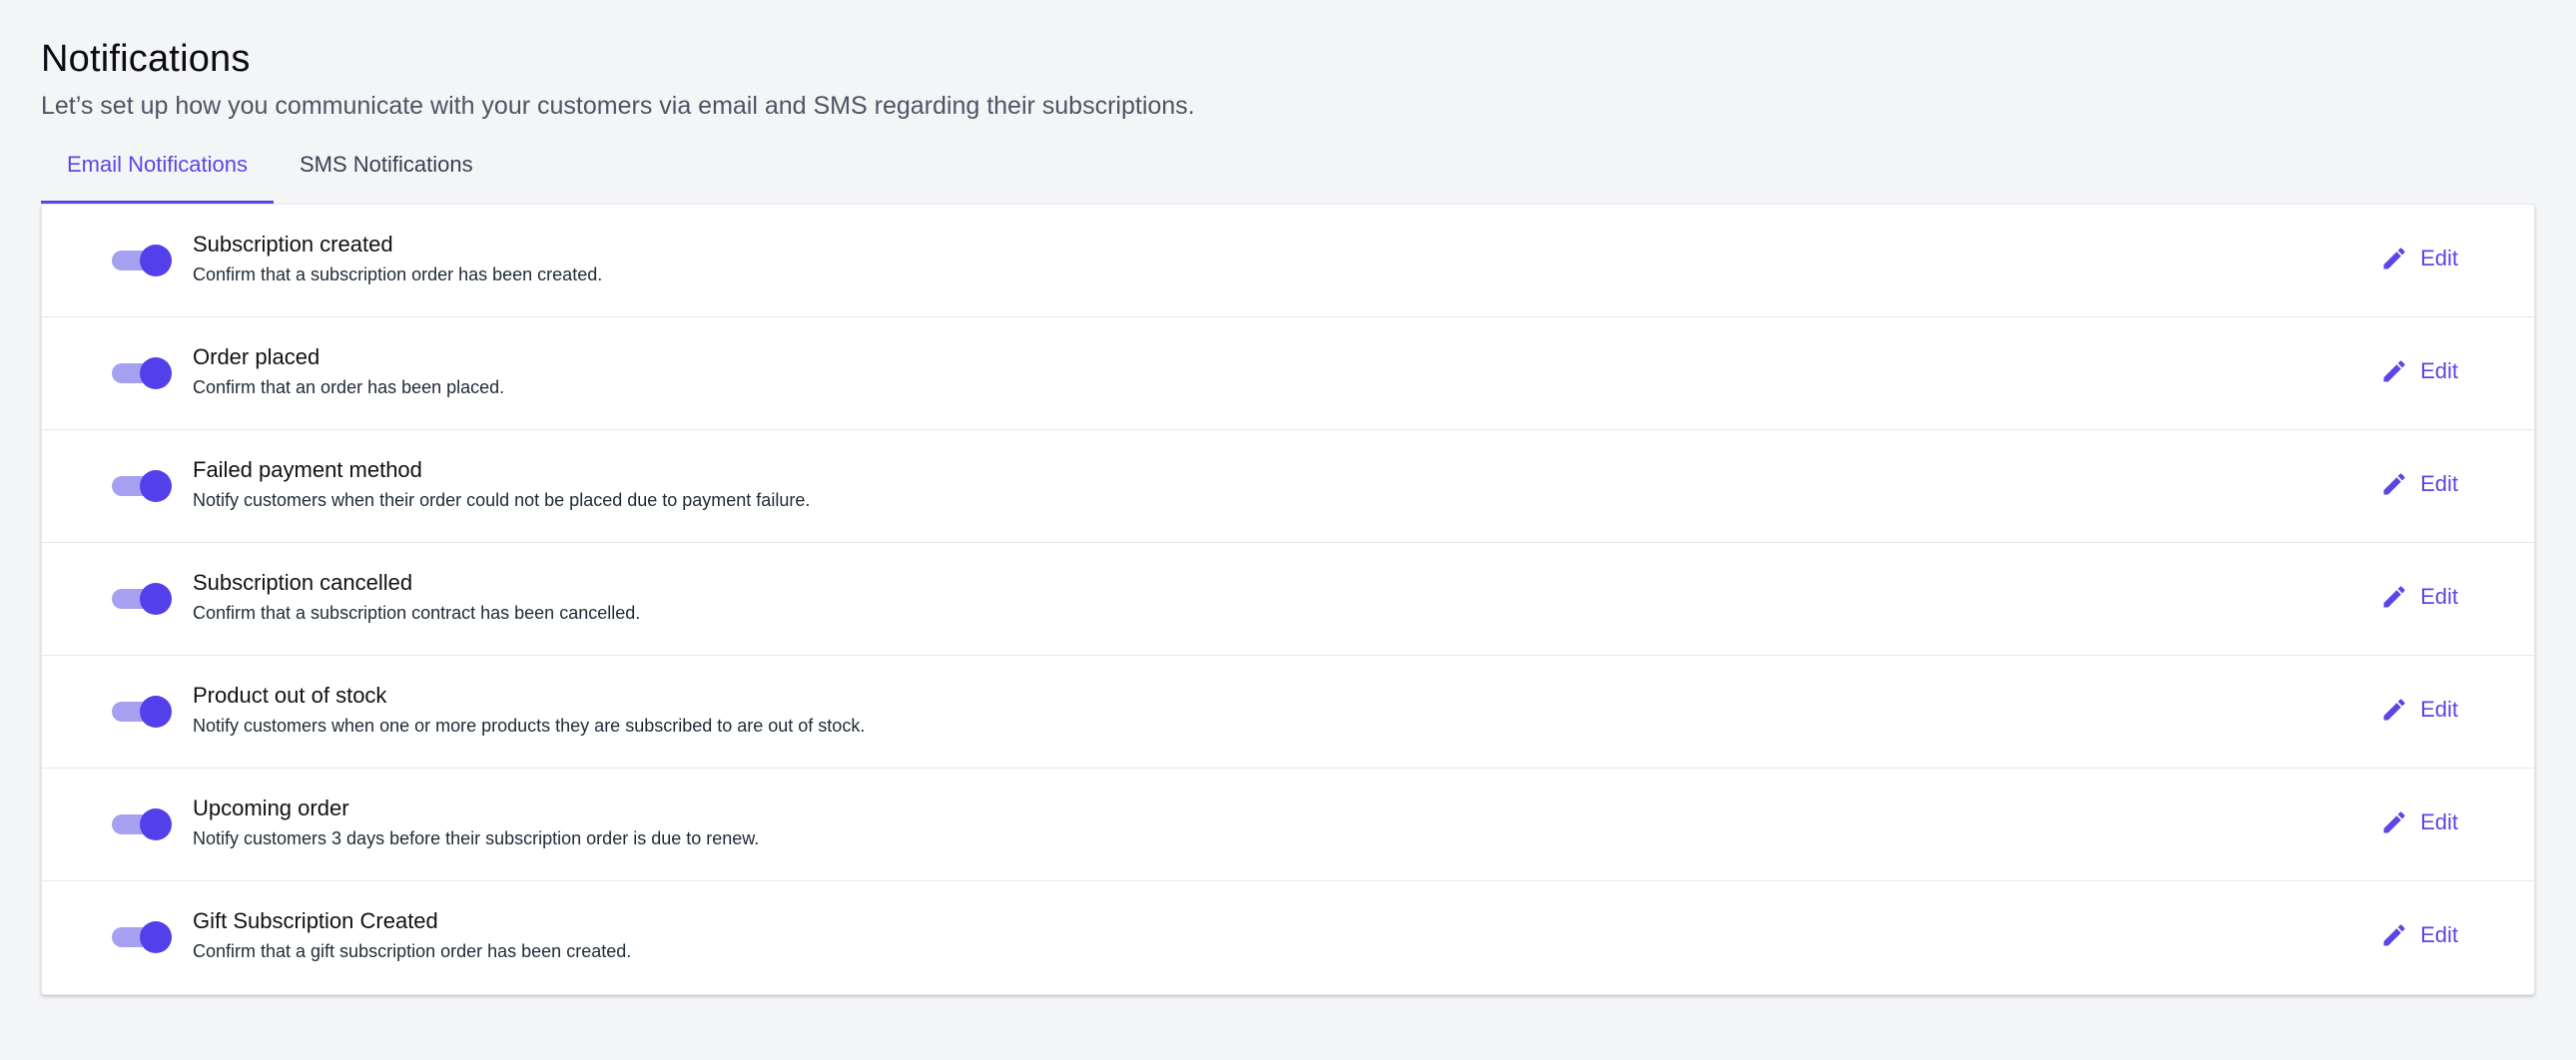  I want to click on tab-sms-notifications: SMS Notifications, so click(386, 174).